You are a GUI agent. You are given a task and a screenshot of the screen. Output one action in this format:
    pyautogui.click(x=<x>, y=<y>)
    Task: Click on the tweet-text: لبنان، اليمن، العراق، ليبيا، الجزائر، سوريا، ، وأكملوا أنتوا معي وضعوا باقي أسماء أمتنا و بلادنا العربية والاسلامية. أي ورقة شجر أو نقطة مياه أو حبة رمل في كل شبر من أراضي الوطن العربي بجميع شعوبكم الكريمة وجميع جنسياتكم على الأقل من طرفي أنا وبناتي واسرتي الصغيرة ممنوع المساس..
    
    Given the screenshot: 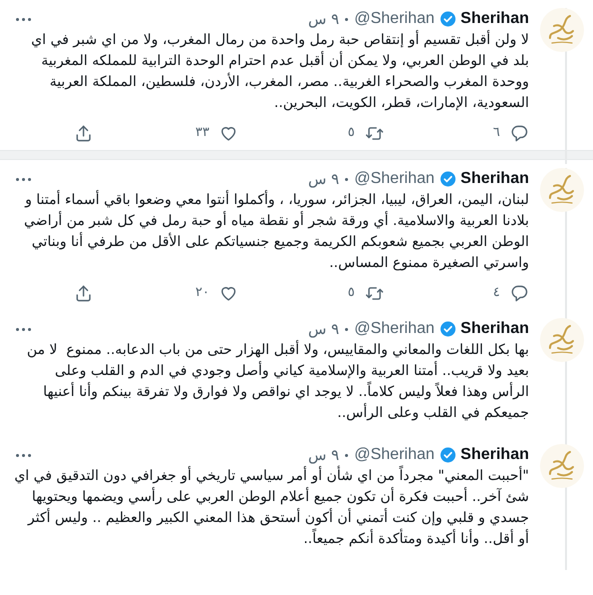 What is the action you would take?
    pyautogui.click(x=276, y=231)
    